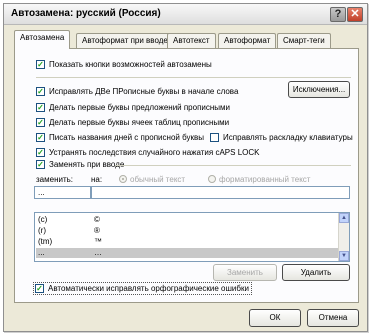 Image resolution: width=371 pixels, height=335 pixels. I want to click on close-button: ✕, so click(355, 14).